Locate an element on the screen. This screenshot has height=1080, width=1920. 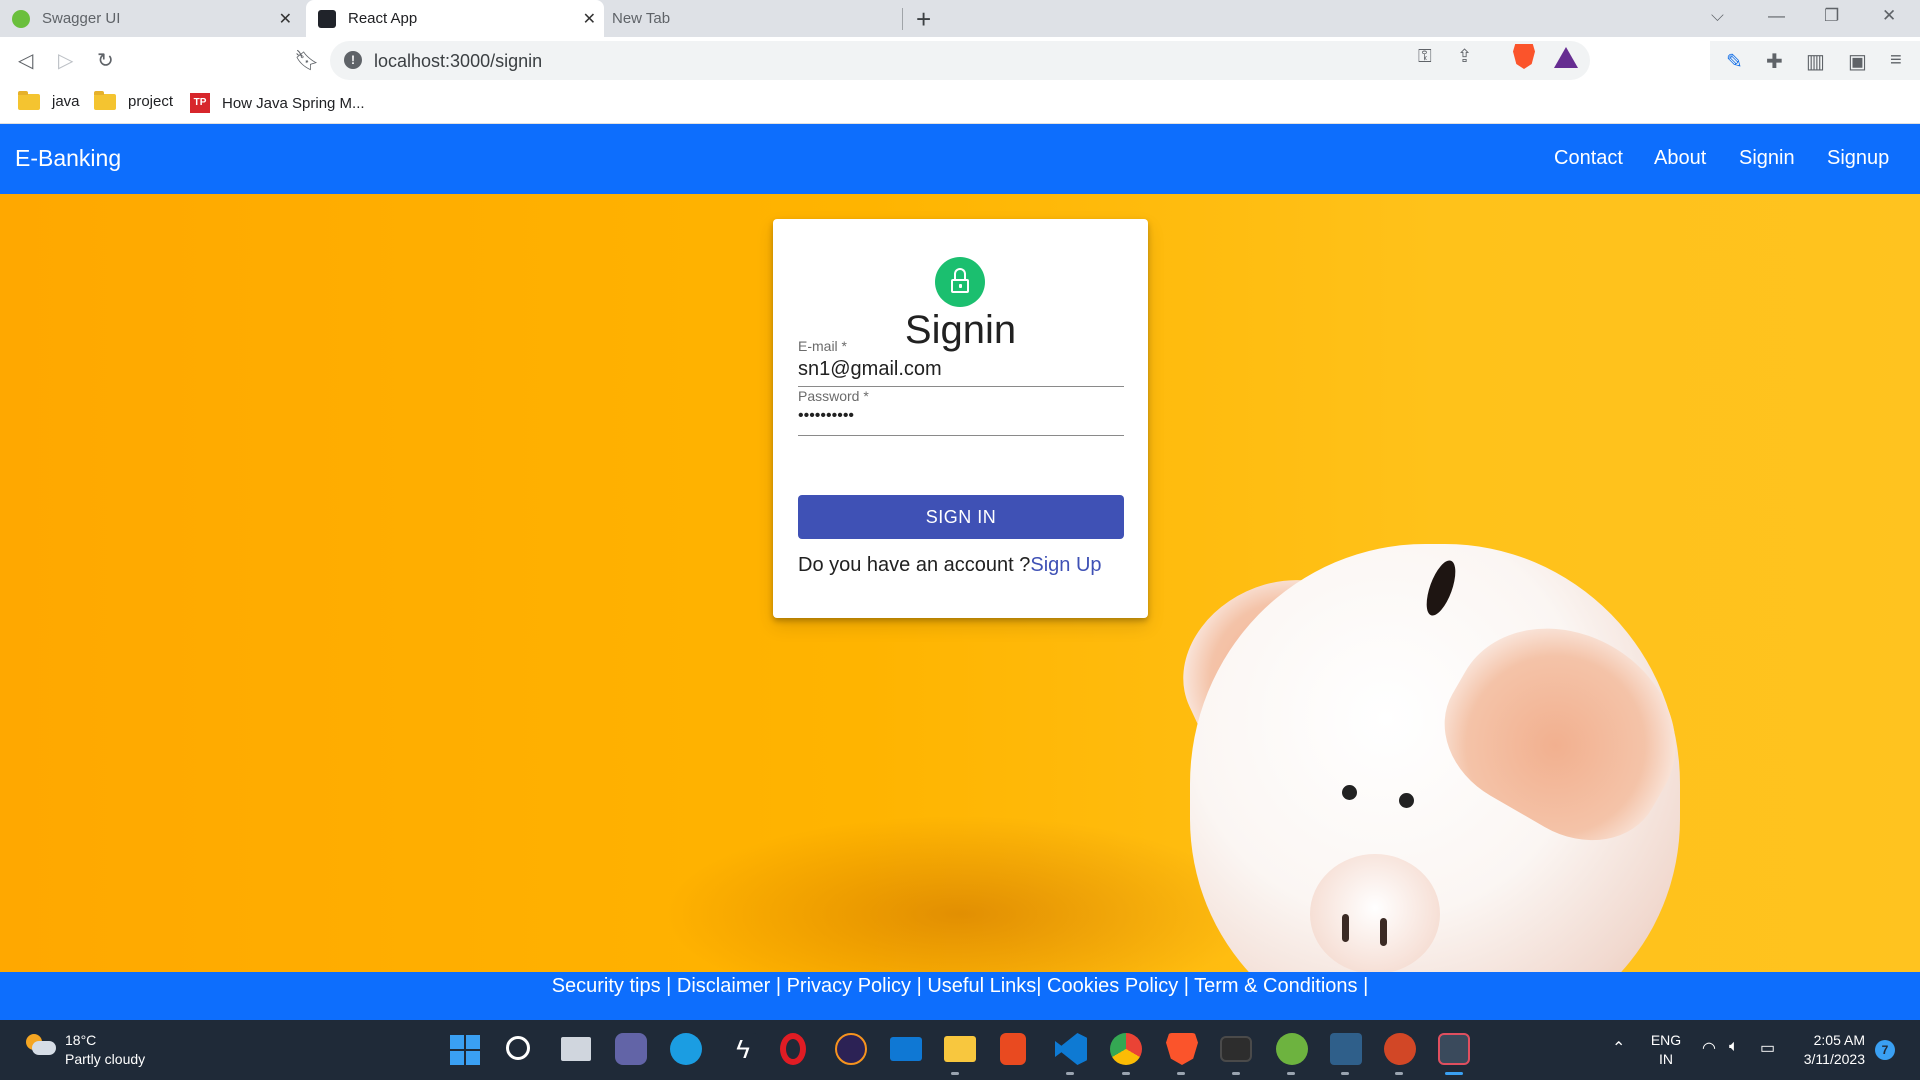
signin-button: SIGN IN is located at coordinates (961, 517).